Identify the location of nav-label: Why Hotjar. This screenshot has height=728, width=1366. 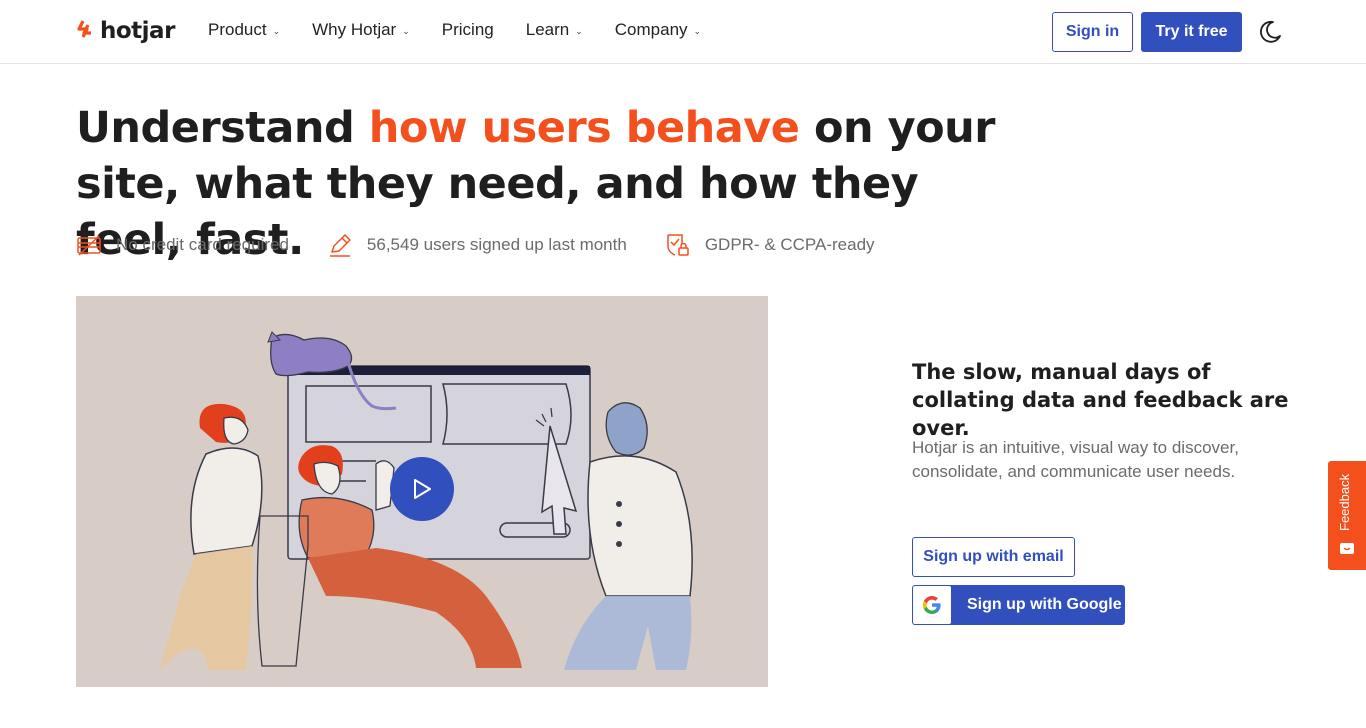
(354, 29).